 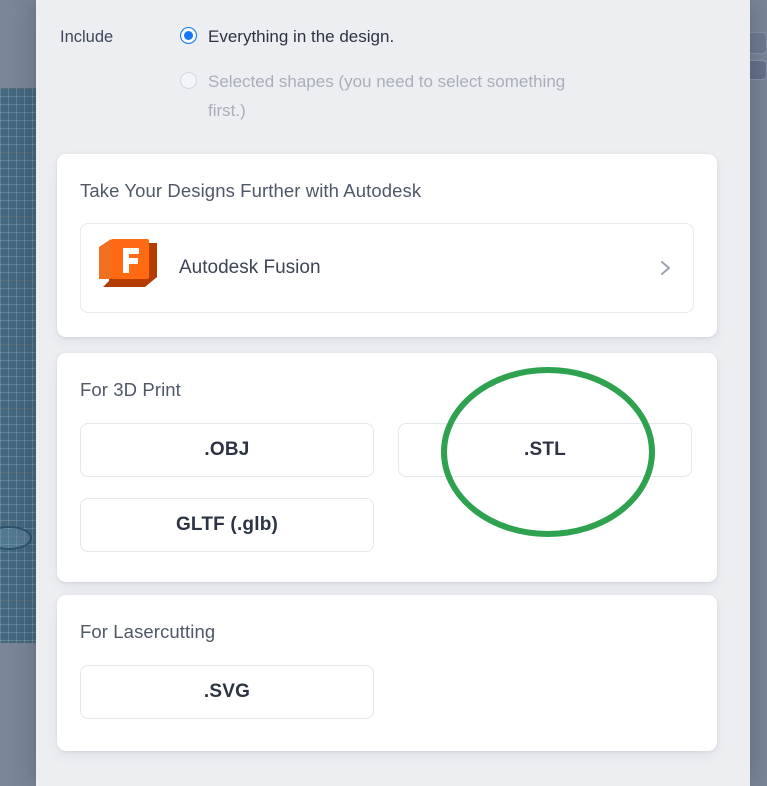 I want to click on card-title-for-lasercutting: For Lasercutting, so click(x=148, y=631).